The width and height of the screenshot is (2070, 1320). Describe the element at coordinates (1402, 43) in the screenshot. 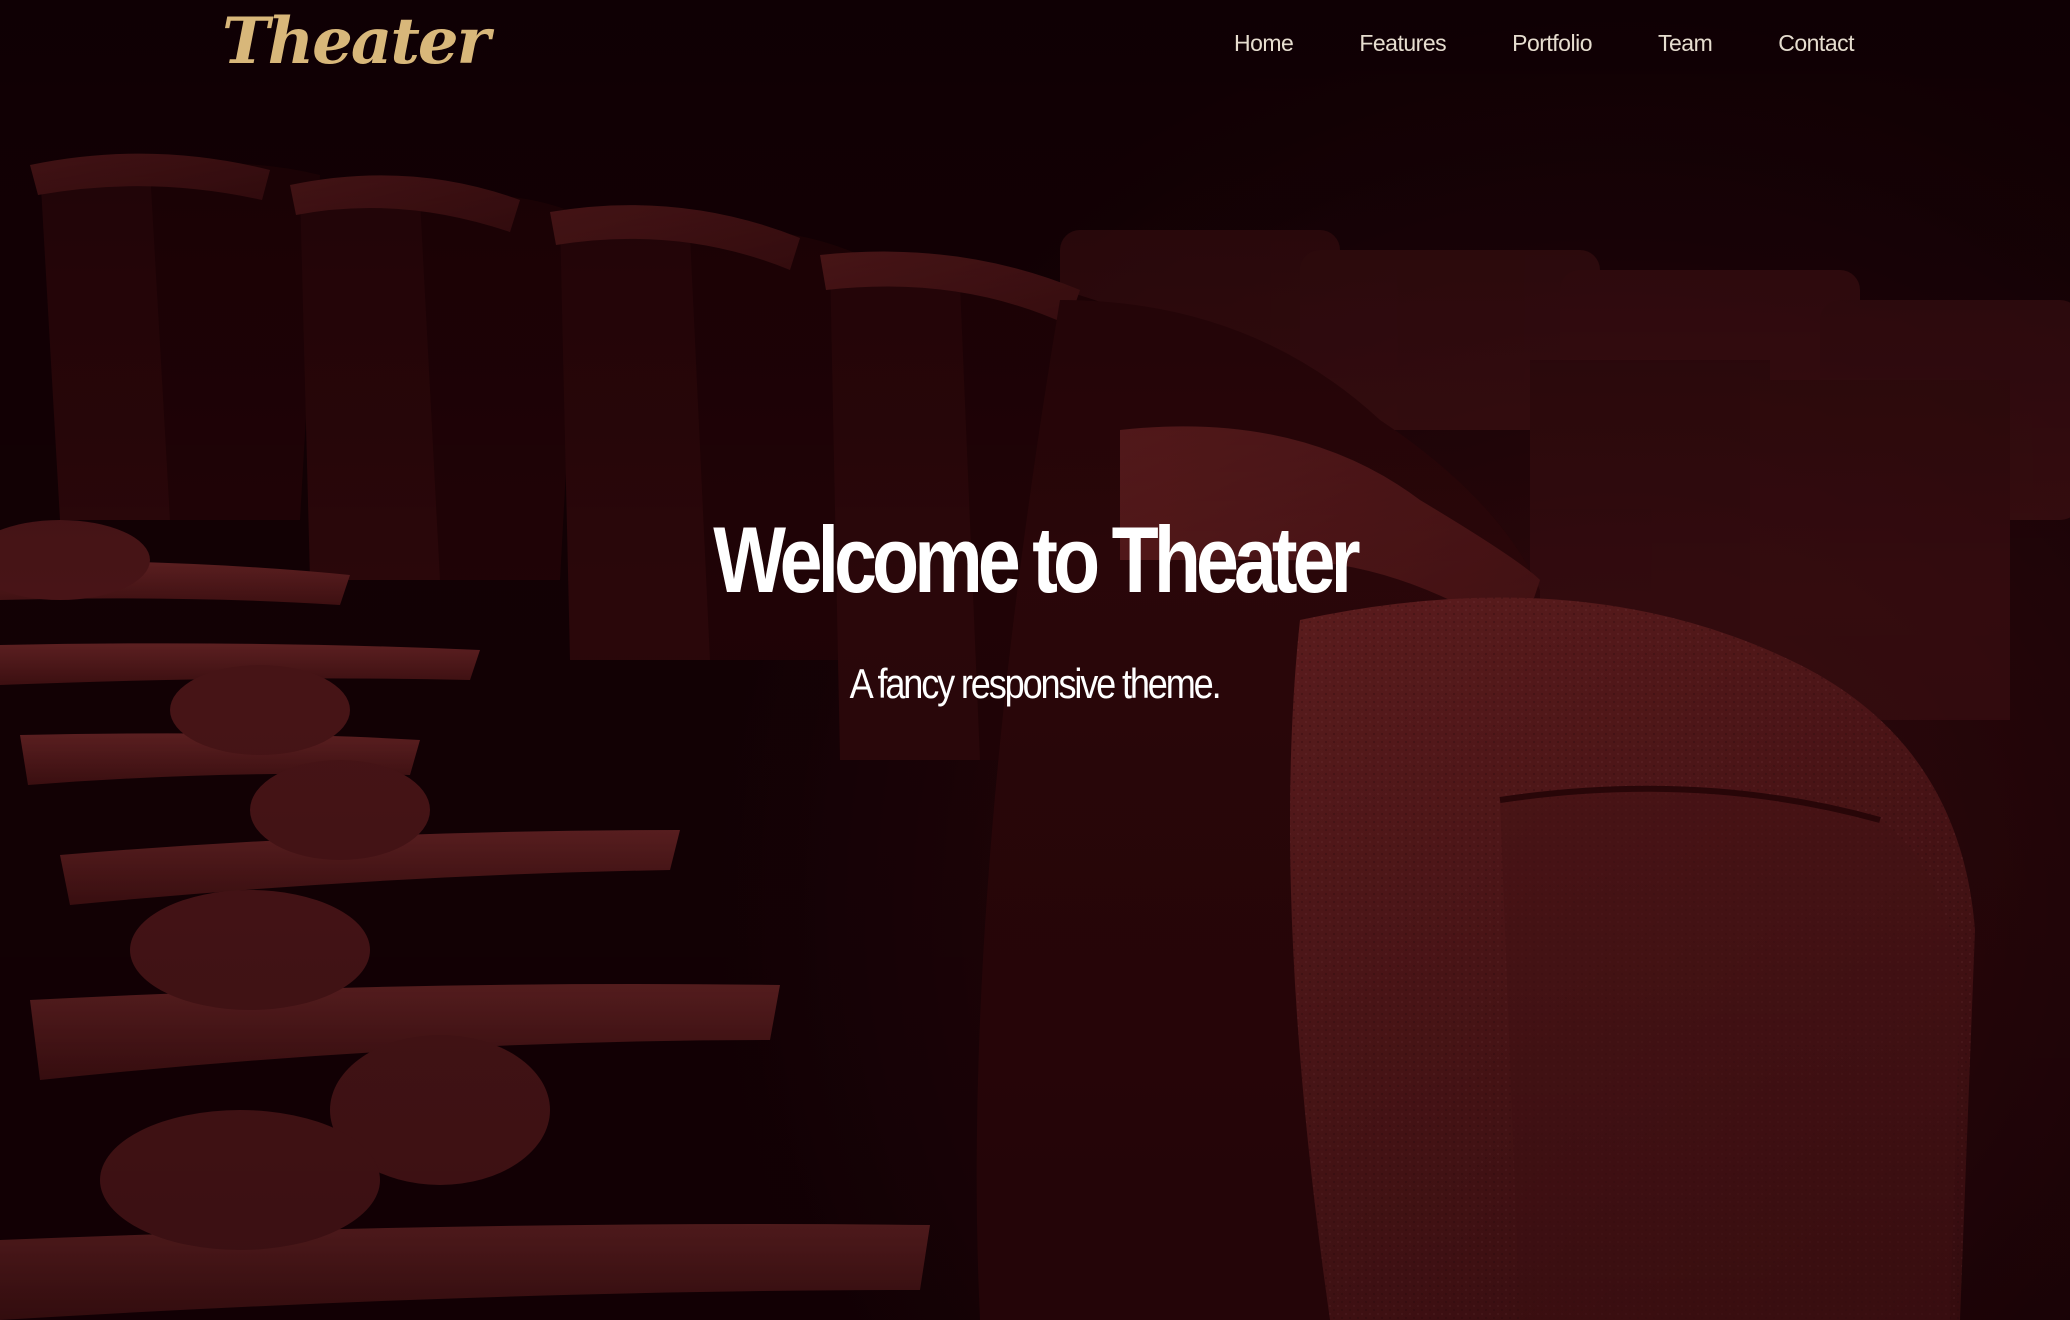

I see `nav-item-features: Features` at that location.